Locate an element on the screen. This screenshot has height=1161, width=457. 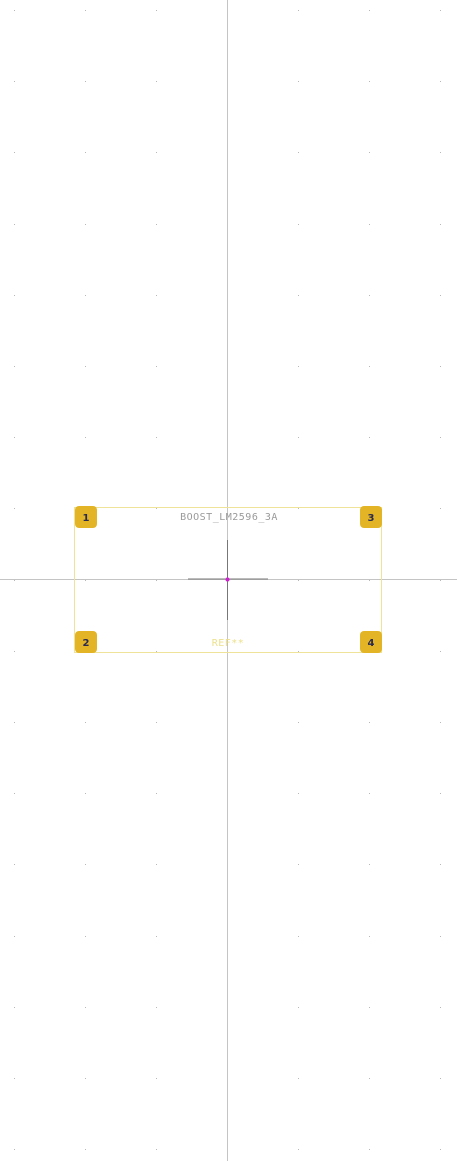
pad-1: 1 is located at coordinates (86, 517).